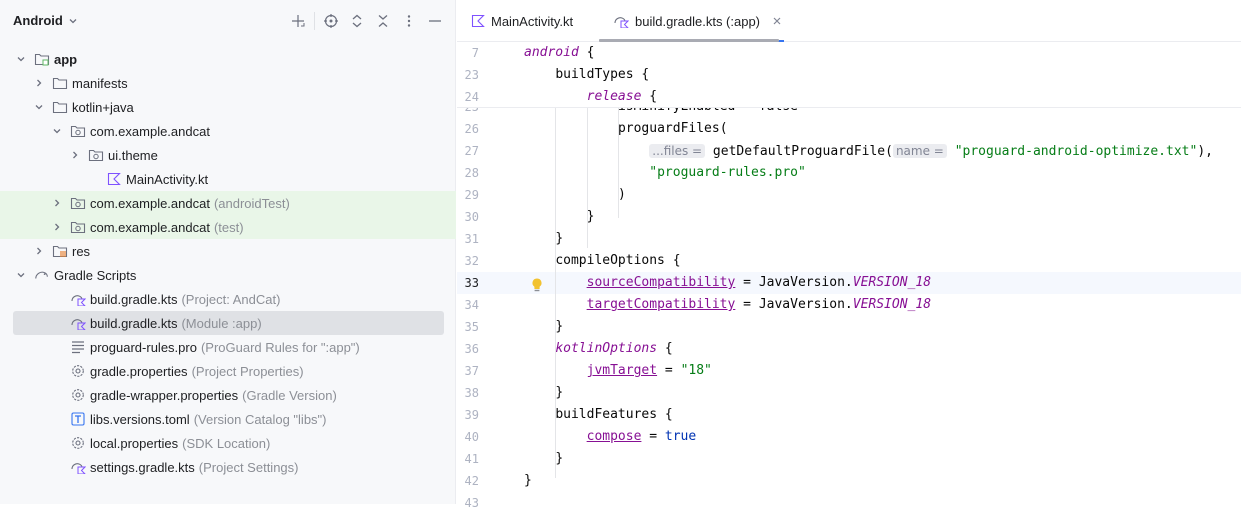 The image size is (1241, 514). What do you see at coordinates (228, 371) in the screenshot?
I see `tree-item-gradle-properties: gradle.properties (Project Properties)` at bounding box center [228, 371].